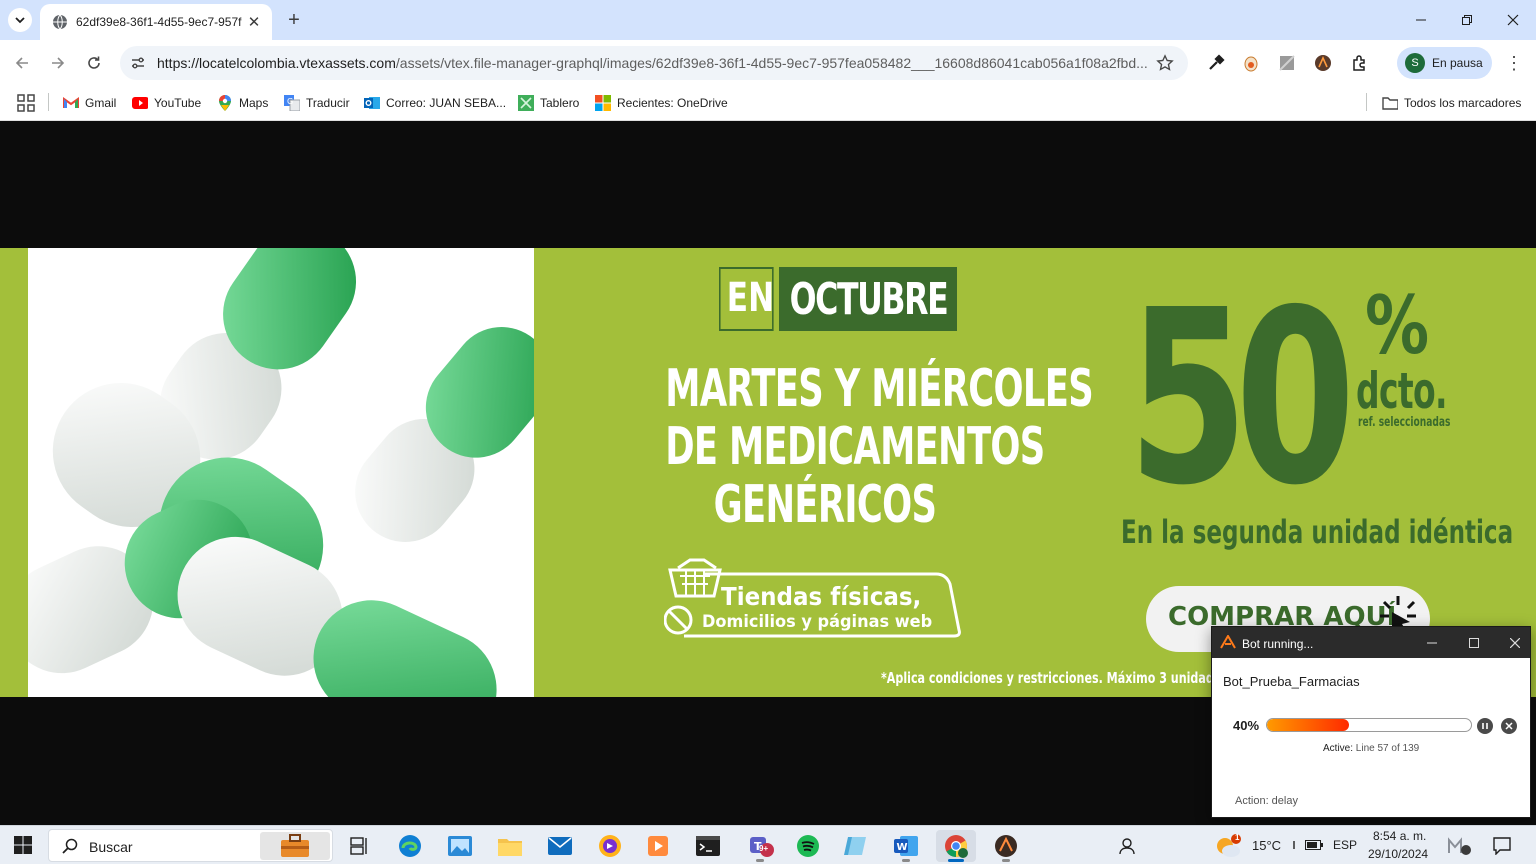  I want to click on document-app-icon, so click(855, 846).